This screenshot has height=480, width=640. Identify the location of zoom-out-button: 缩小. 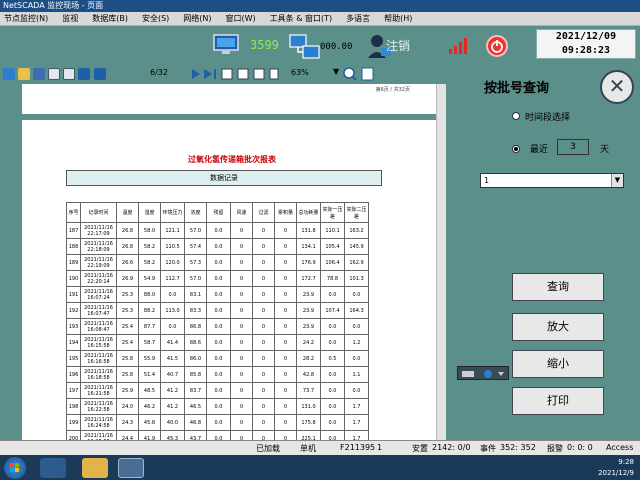
(558, 364).